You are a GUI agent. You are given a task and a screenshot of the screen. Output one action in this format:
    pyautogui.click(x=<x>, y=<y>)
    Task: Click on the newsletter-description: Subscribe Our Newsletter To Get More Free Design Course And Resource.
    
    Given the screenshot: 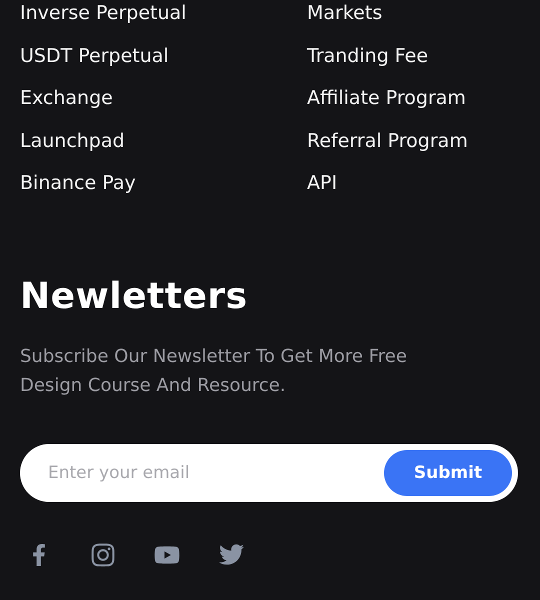 What is the action you would take?
    pyautogui.click(x=214, y=371)
    